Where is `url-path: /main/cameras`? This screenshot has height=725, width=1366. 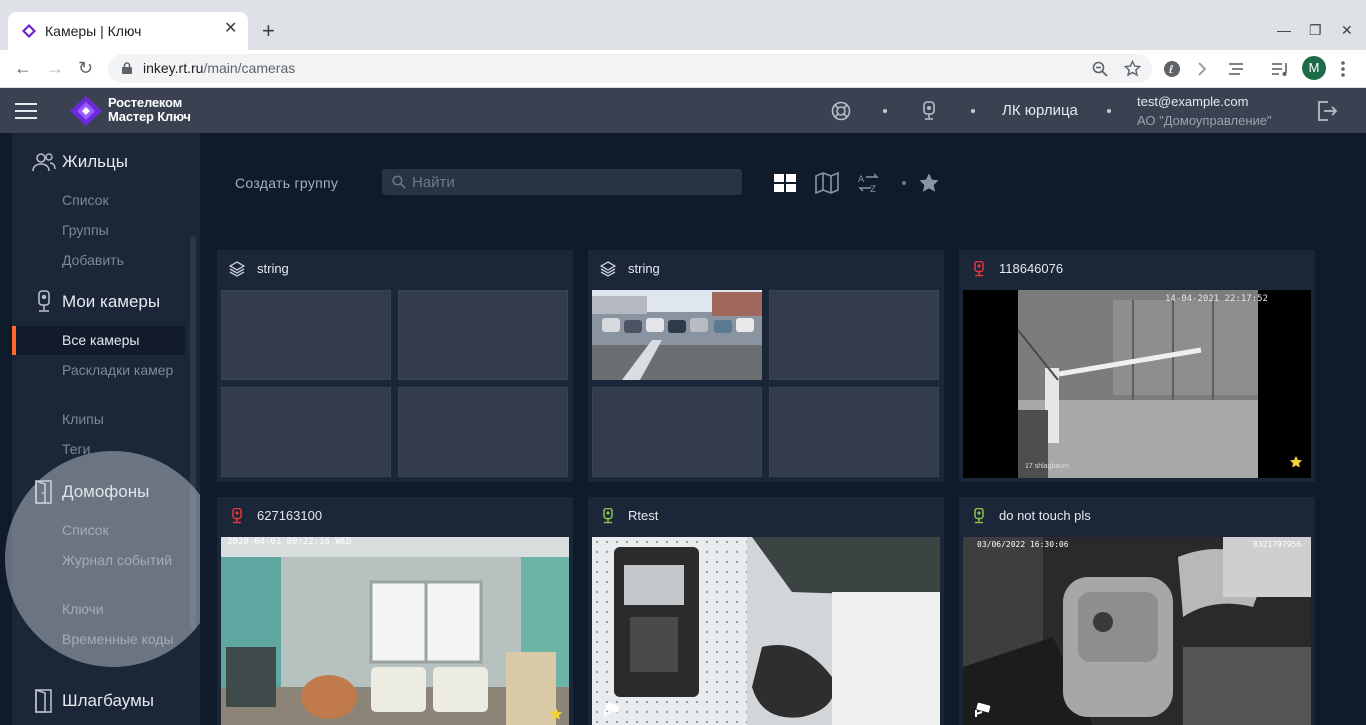
url-path: /main/cameras is located at coordinates (249, 68).